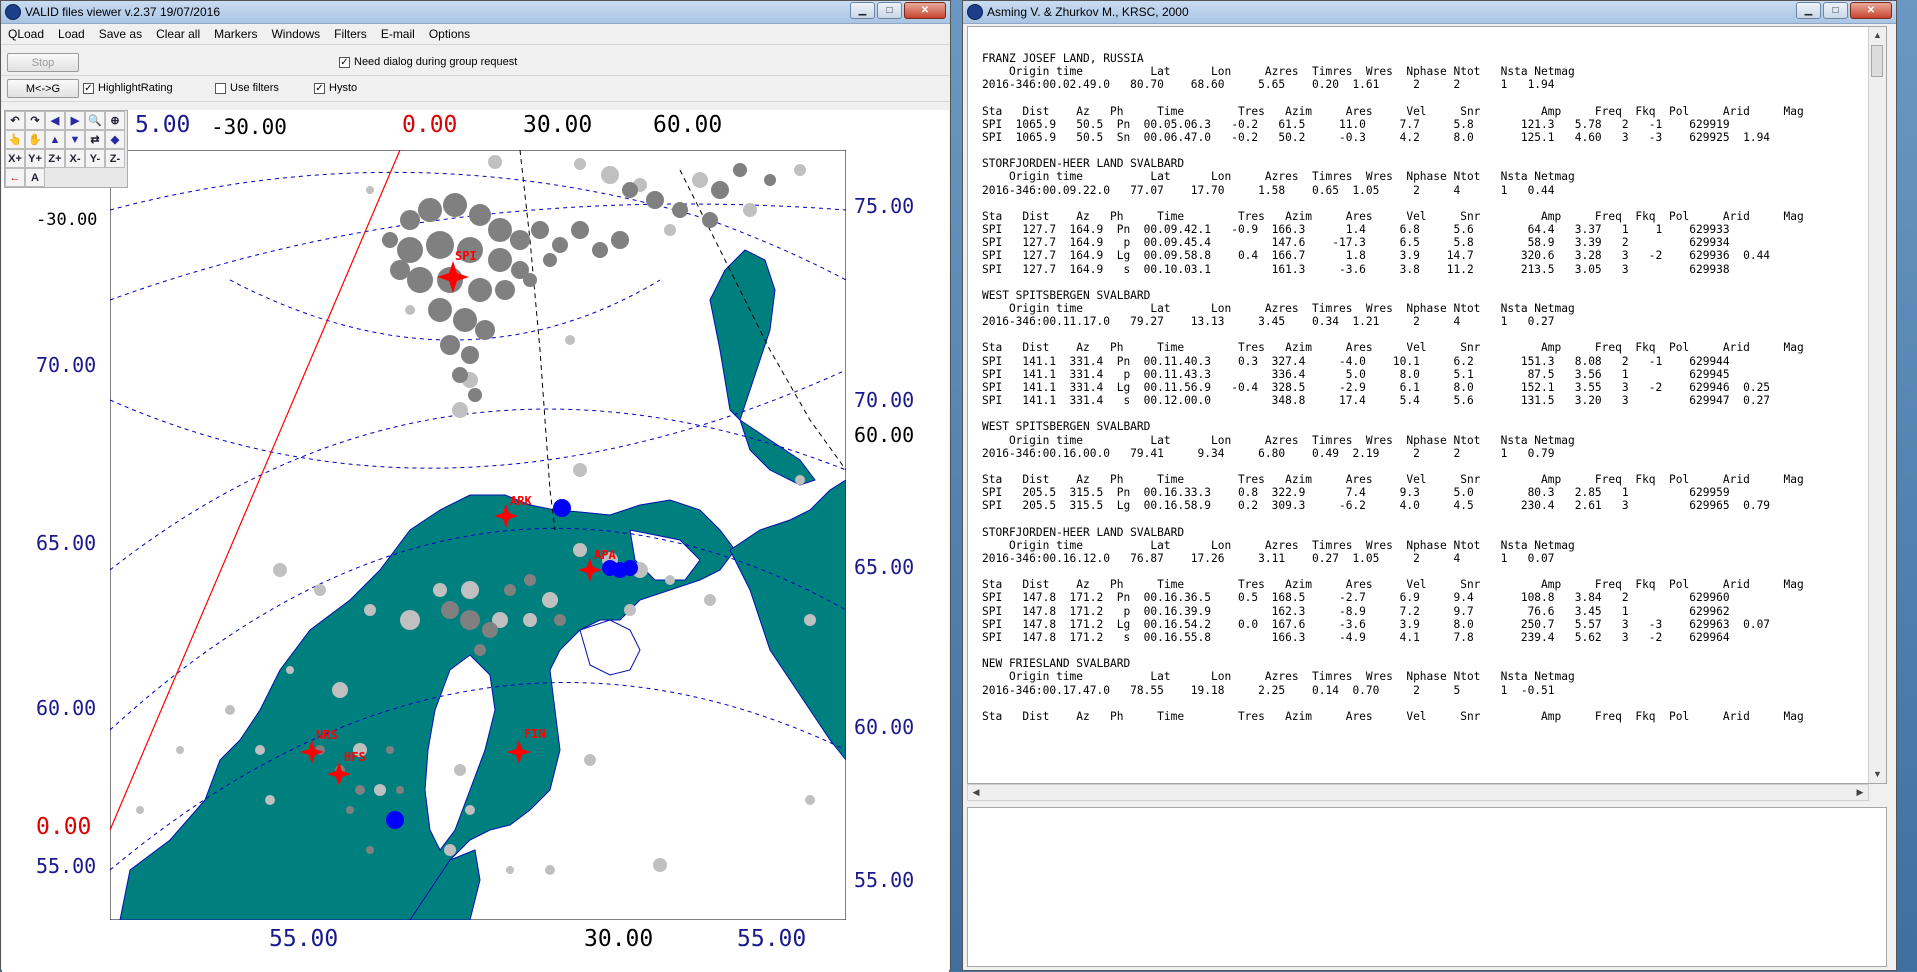 This screenshot has width=1917, height=972. I want to click on top-label-b: -30.00, so click(249, 127).